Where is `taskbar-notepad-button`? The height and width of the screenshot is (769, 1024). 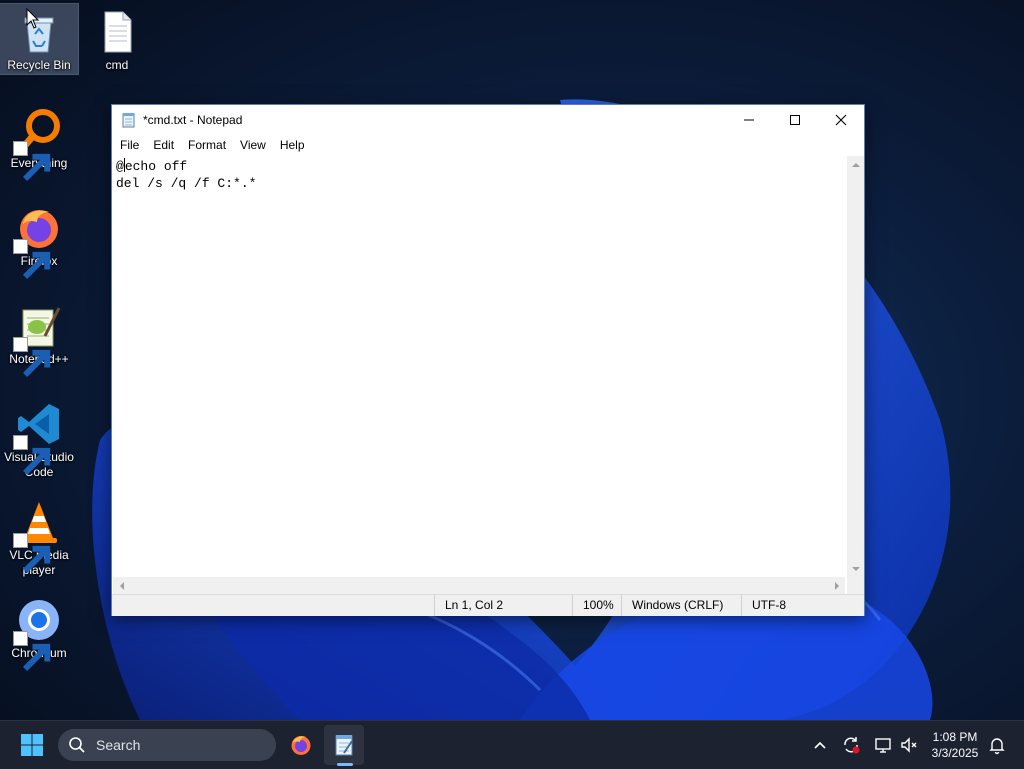
taskbar-notepad-button is located at coordinates (344, 745).